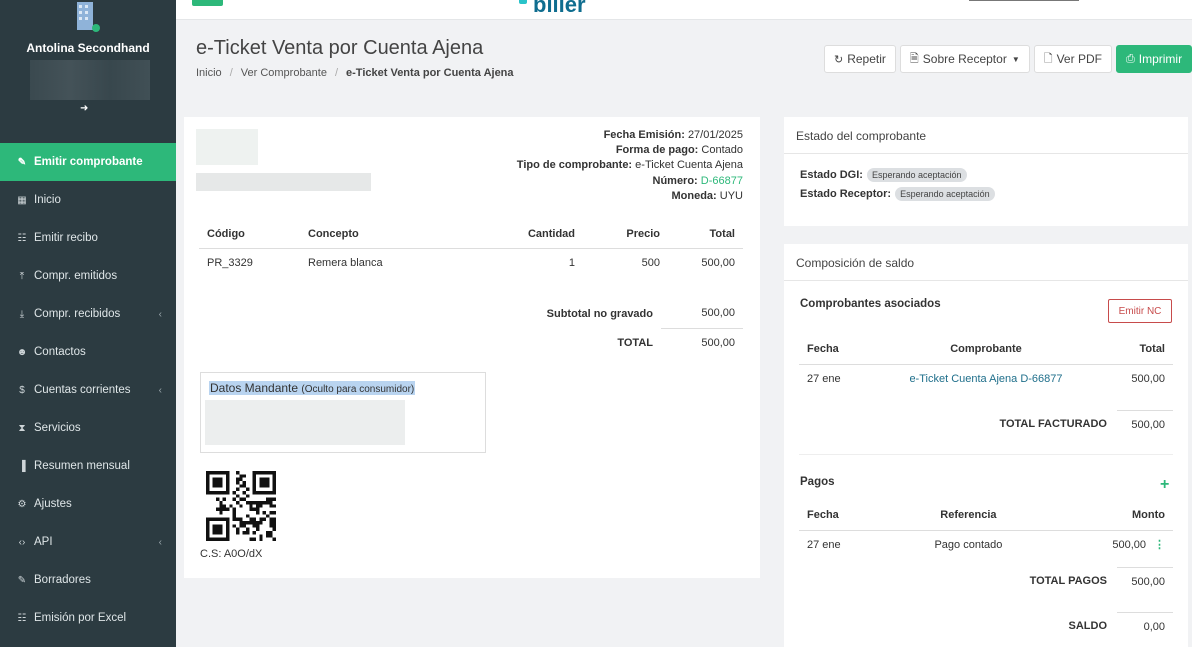 Image resolution: width=1192 pixels, height=647 pixels. I want to click on user-menu-link, so click(1024, 0).